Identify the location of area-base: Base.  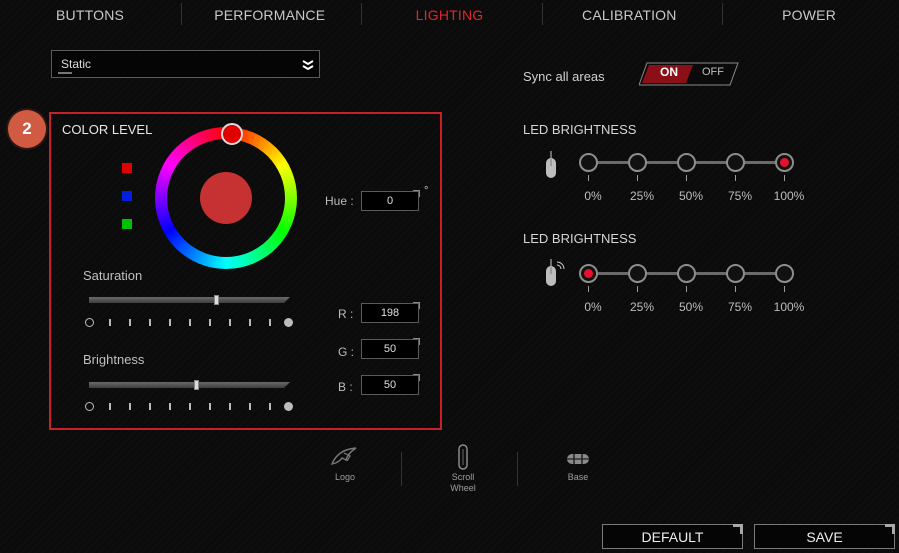
(578, 470).